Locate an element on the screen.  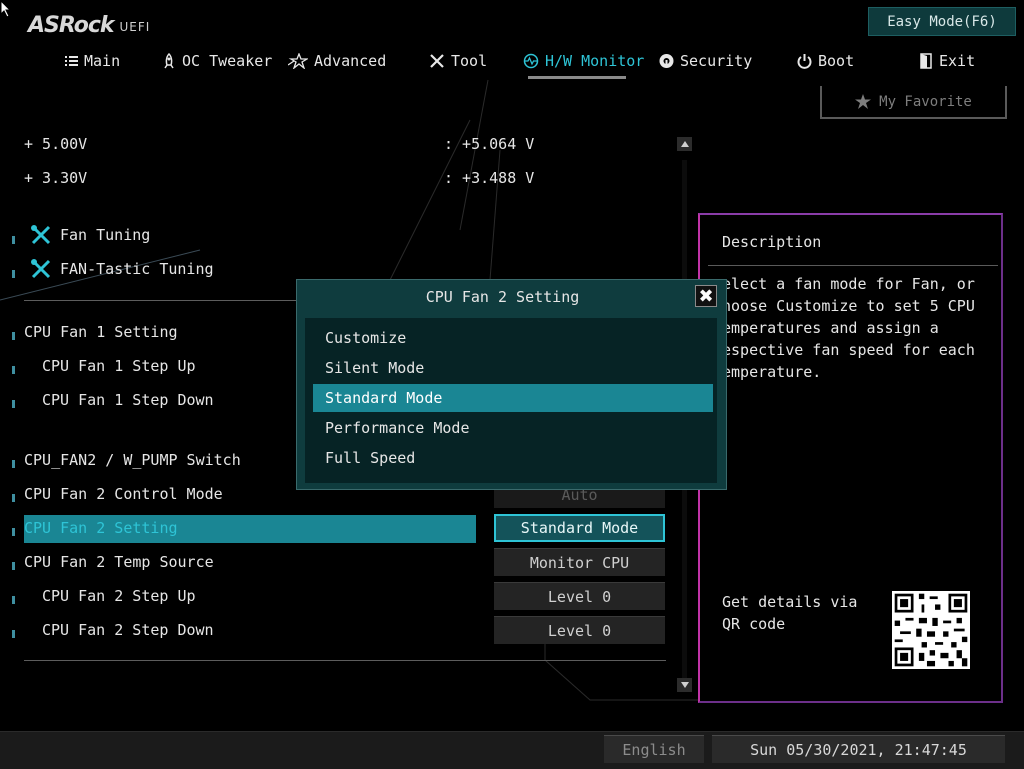
monitor-icon is located at coordinates (531, 61).